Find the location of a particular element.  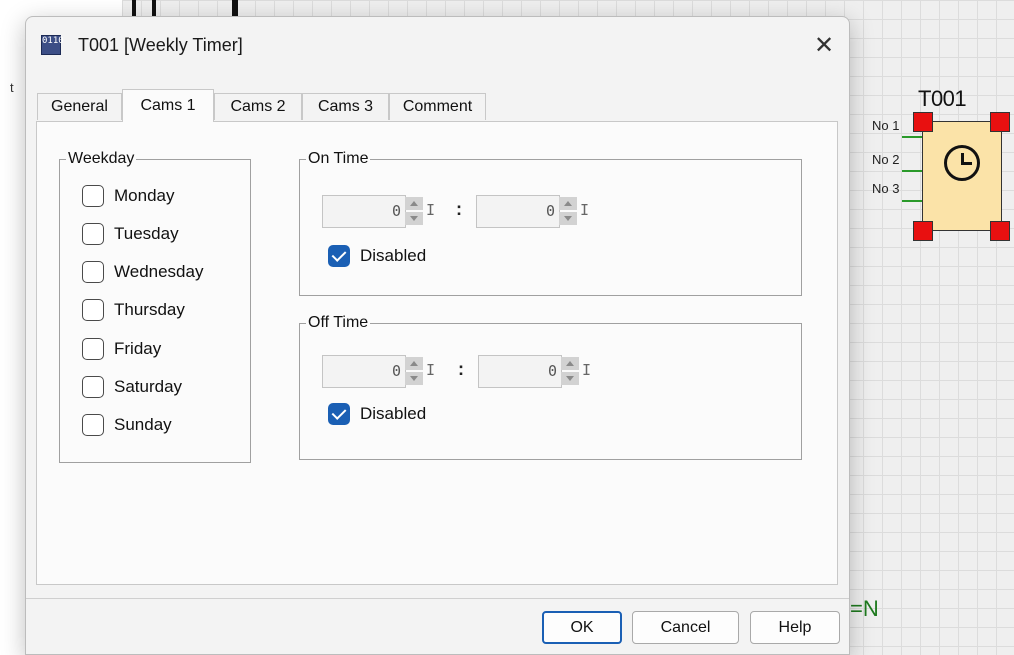

off-time-disabled-checkbox is located at coordinates (339, 414).